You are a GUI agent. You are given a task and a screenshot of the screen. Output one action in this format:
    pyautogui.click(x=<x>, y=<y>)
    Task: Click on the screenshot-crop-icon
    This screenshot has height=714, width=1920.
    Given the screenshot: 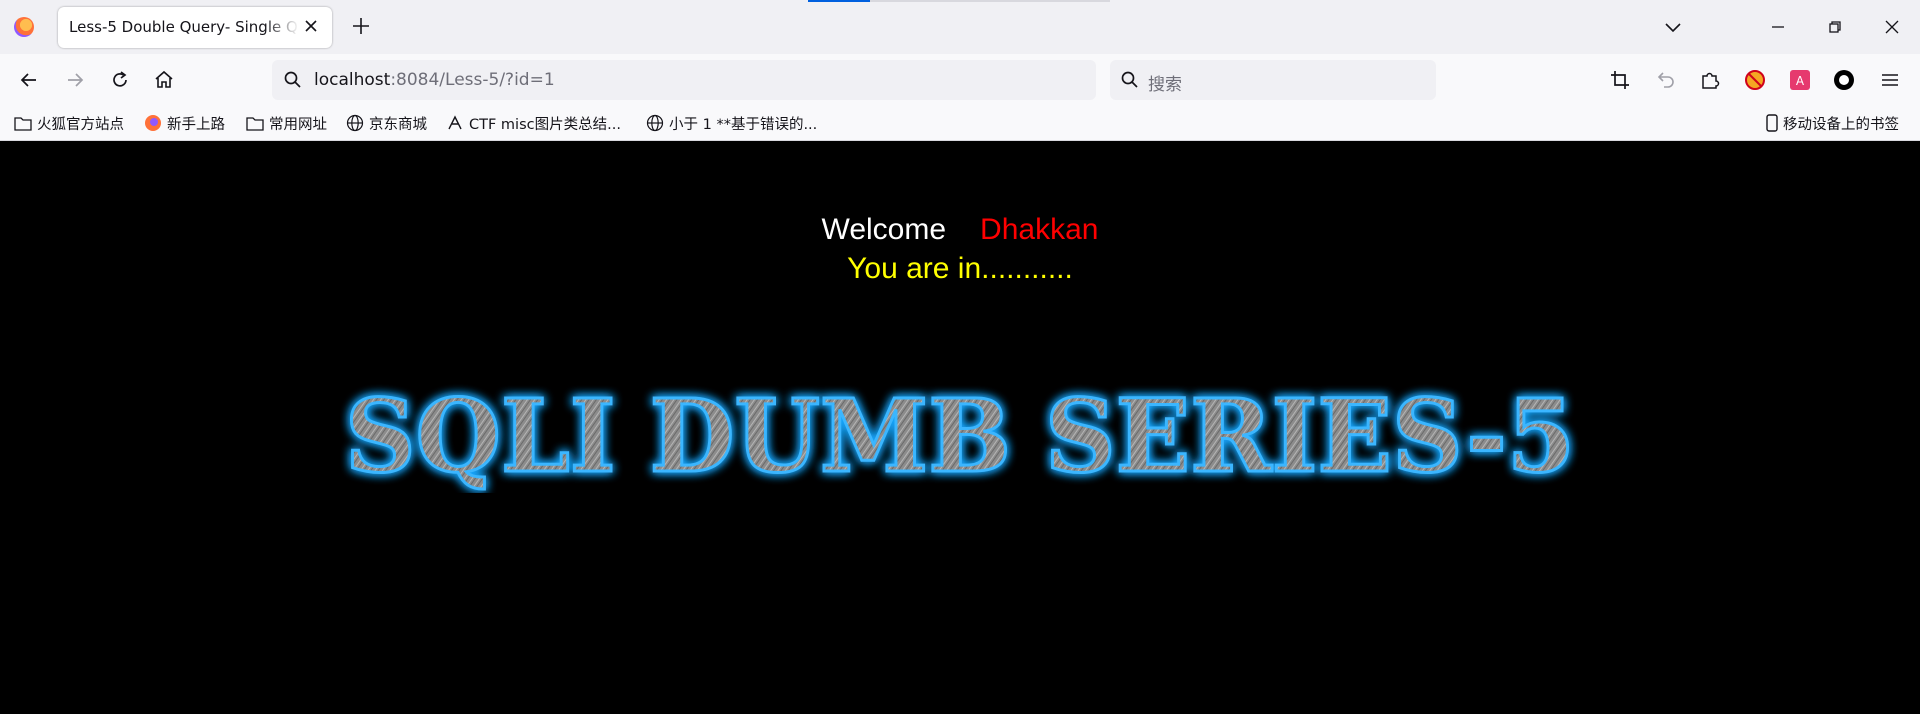 What is the action you would take?
    pyautogui.click(x=1620, y=80)
    